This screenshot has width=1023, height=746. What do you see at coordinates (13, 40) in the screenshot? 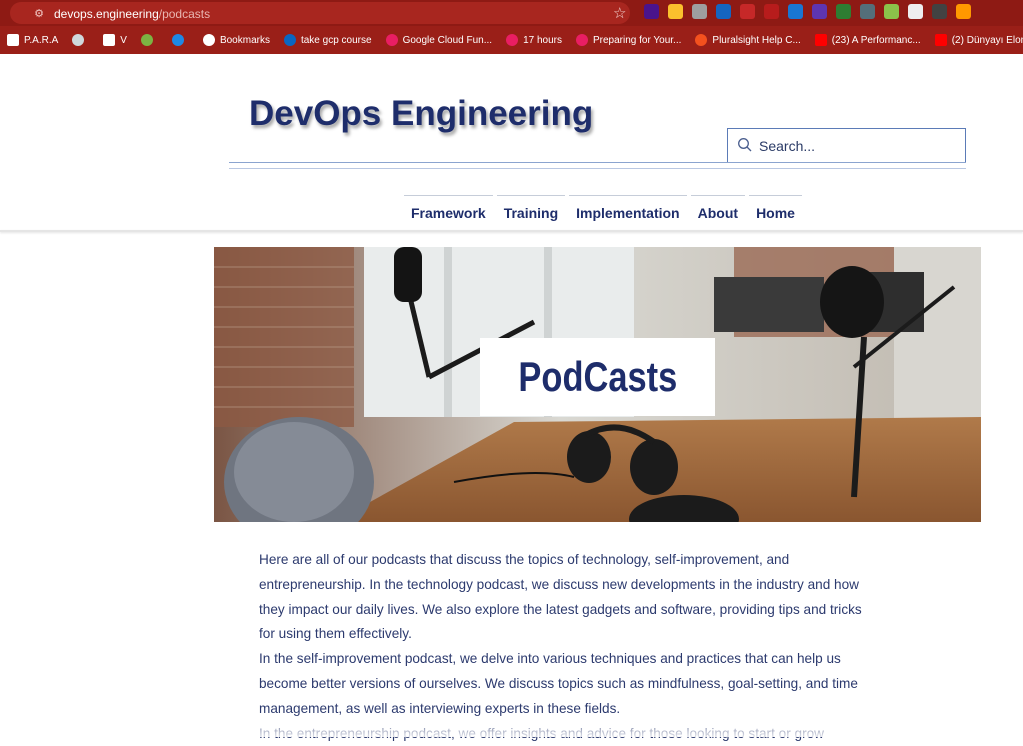
I see `folder-icon` at bounding box center [13, 40].